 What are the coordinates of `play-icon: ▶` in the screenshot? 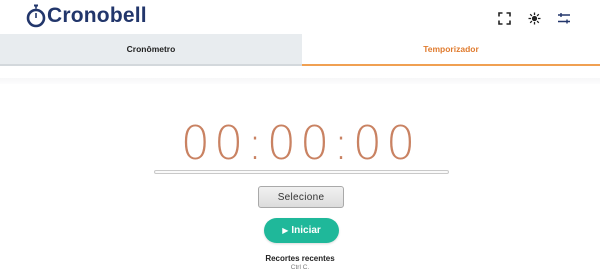 It's located at (285, 230).